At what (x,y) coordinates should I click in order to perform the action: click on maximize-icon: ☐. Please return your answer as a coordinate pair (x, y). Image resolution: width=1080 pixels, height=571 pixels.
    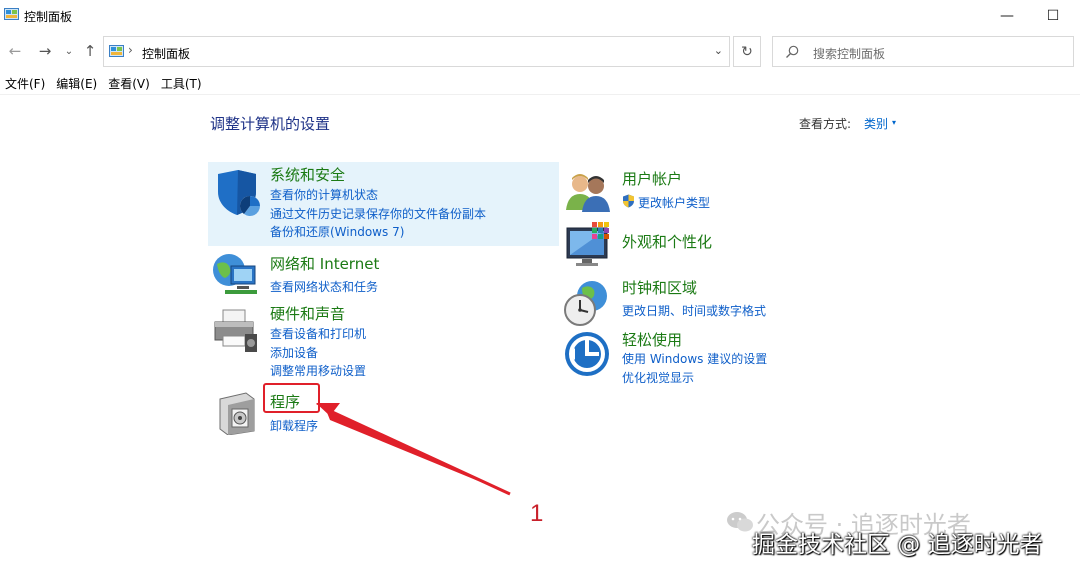
    Looking at the image, I should click on (1053, 16).